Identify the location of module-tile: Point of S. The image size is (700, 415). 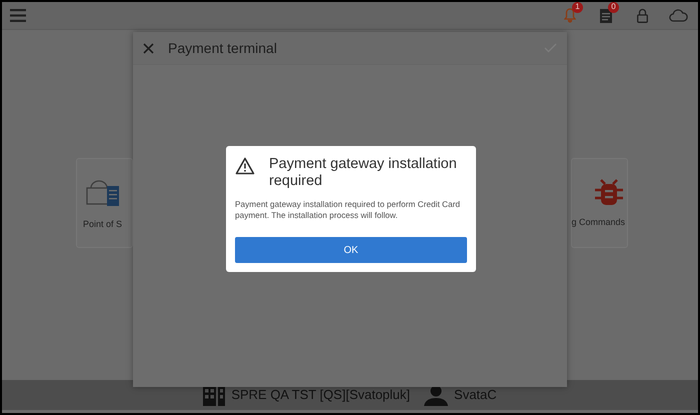
(104, 203).